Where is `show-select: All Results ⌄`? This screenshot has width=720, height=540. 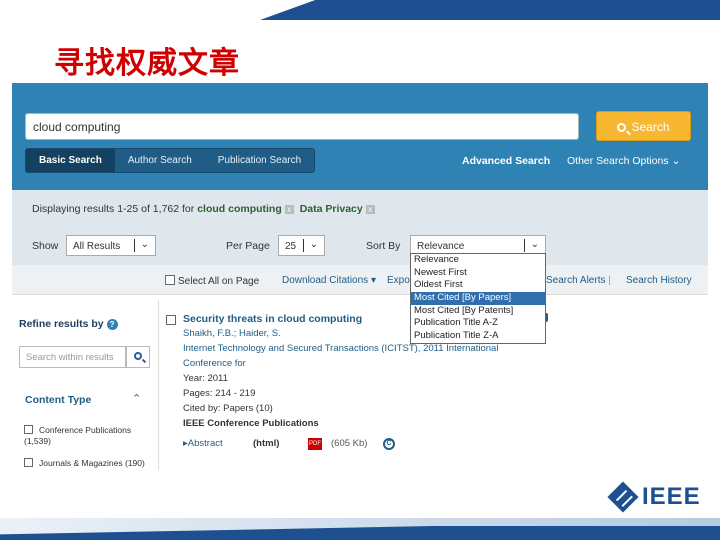 show-select: All Results ⌄ is located at coordinates (111, 245).